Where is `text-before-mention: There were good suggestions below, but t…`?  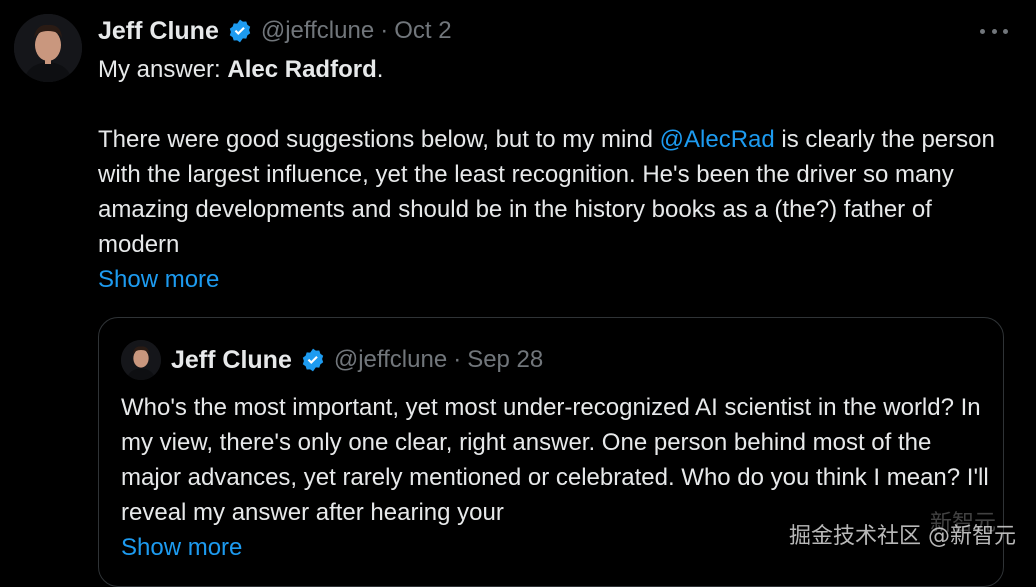
text-before-mention: There were good suggestions below, but t… is located at coordinates (379, 139).